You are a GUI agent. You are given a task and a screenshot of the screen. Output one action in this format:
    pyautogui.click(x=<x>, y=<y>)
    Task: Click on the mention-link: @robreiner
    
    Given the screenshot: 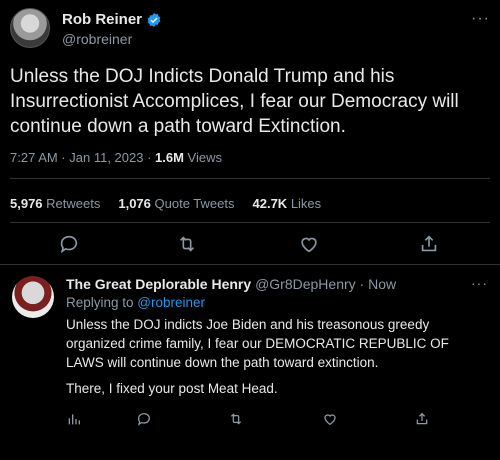 What is the action you would take?
    pyautogui.click(x=171, y=302)
    